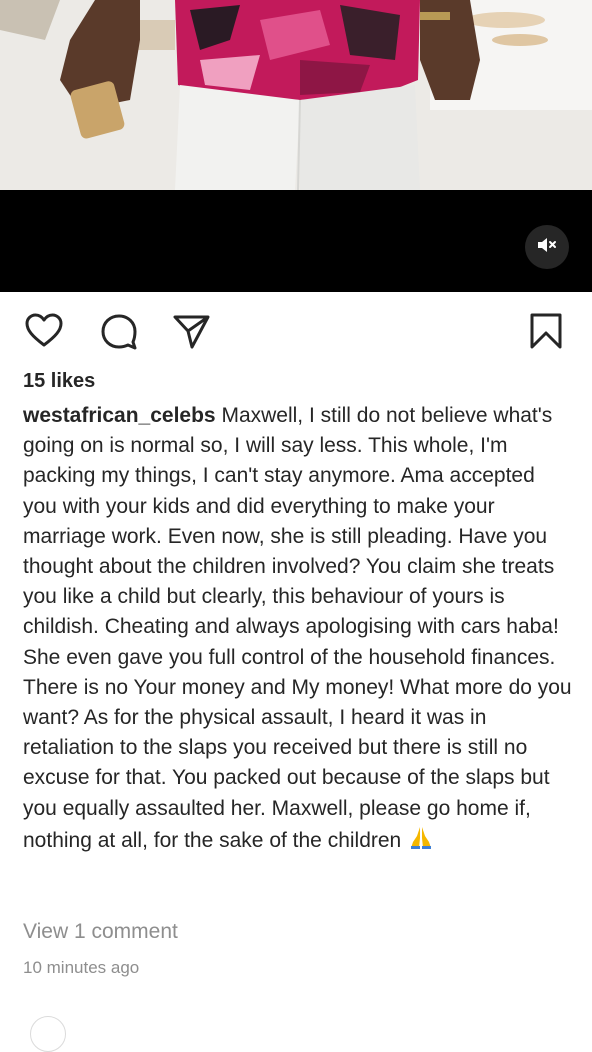  I want to click on speaker-muted-icon, so click(547, 247).